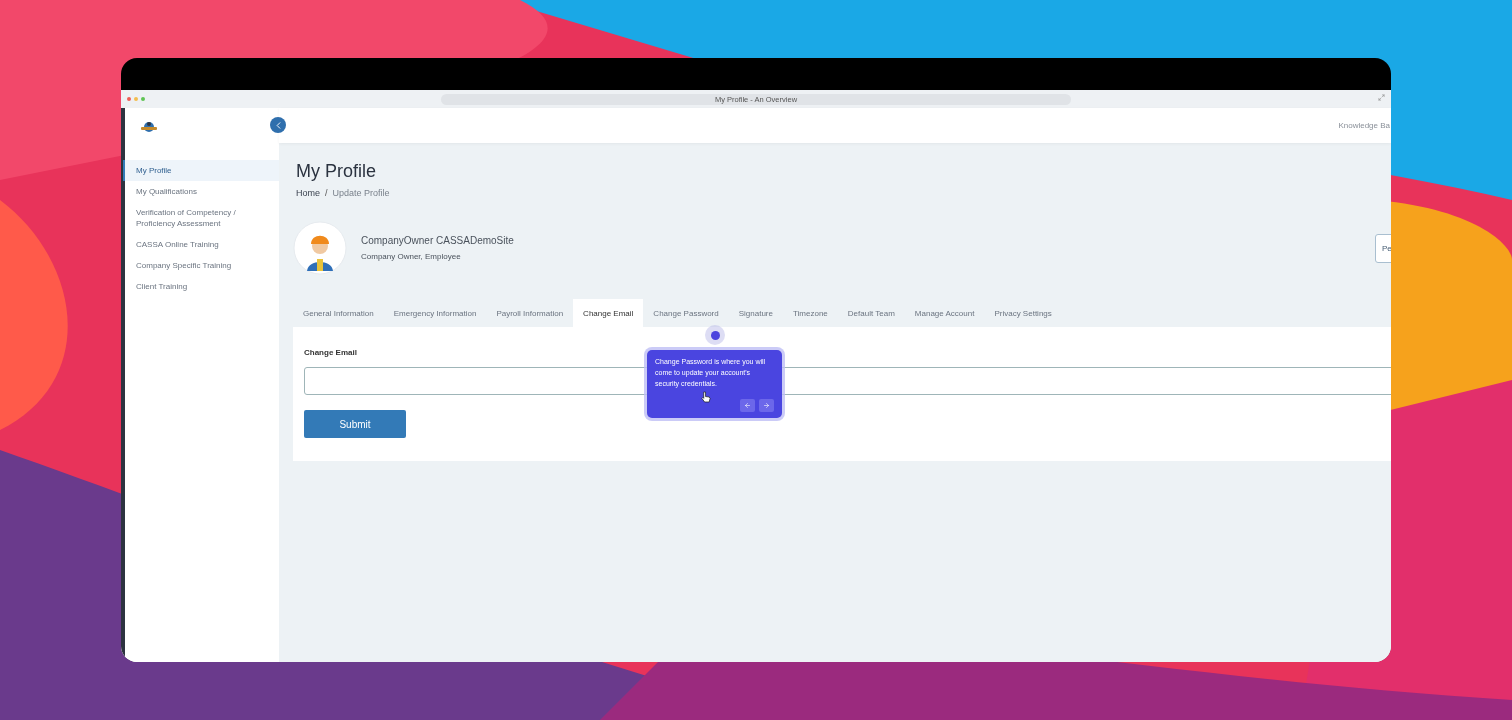 The image size is (1512, 720). What do you see at coordinates (438, 240) in the screenshot?
I see `profile-name: CompanyOwner CASSADemoSite` at bounding box center [438, 240].